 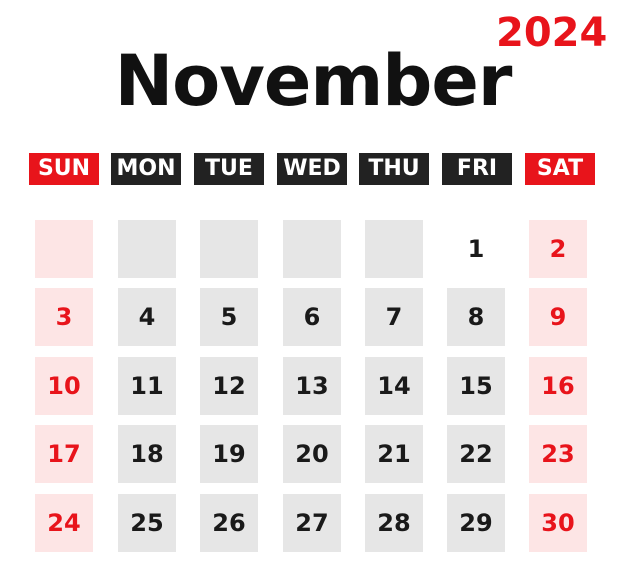 What do you see at coordinates (558, 523) in the screenshot?
I see `day-cell: 30` at bounding box center [558, 523].